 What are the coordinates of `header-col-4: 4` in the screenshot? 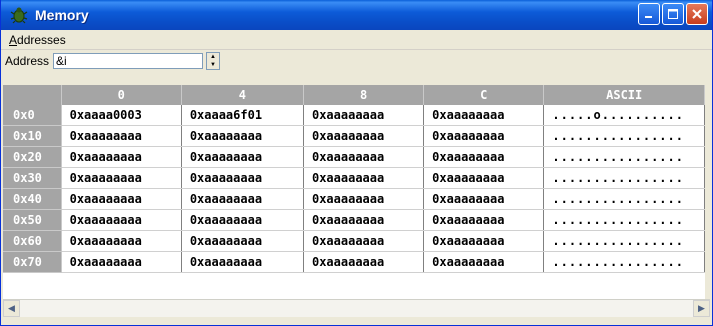 It's located at (242, 95).